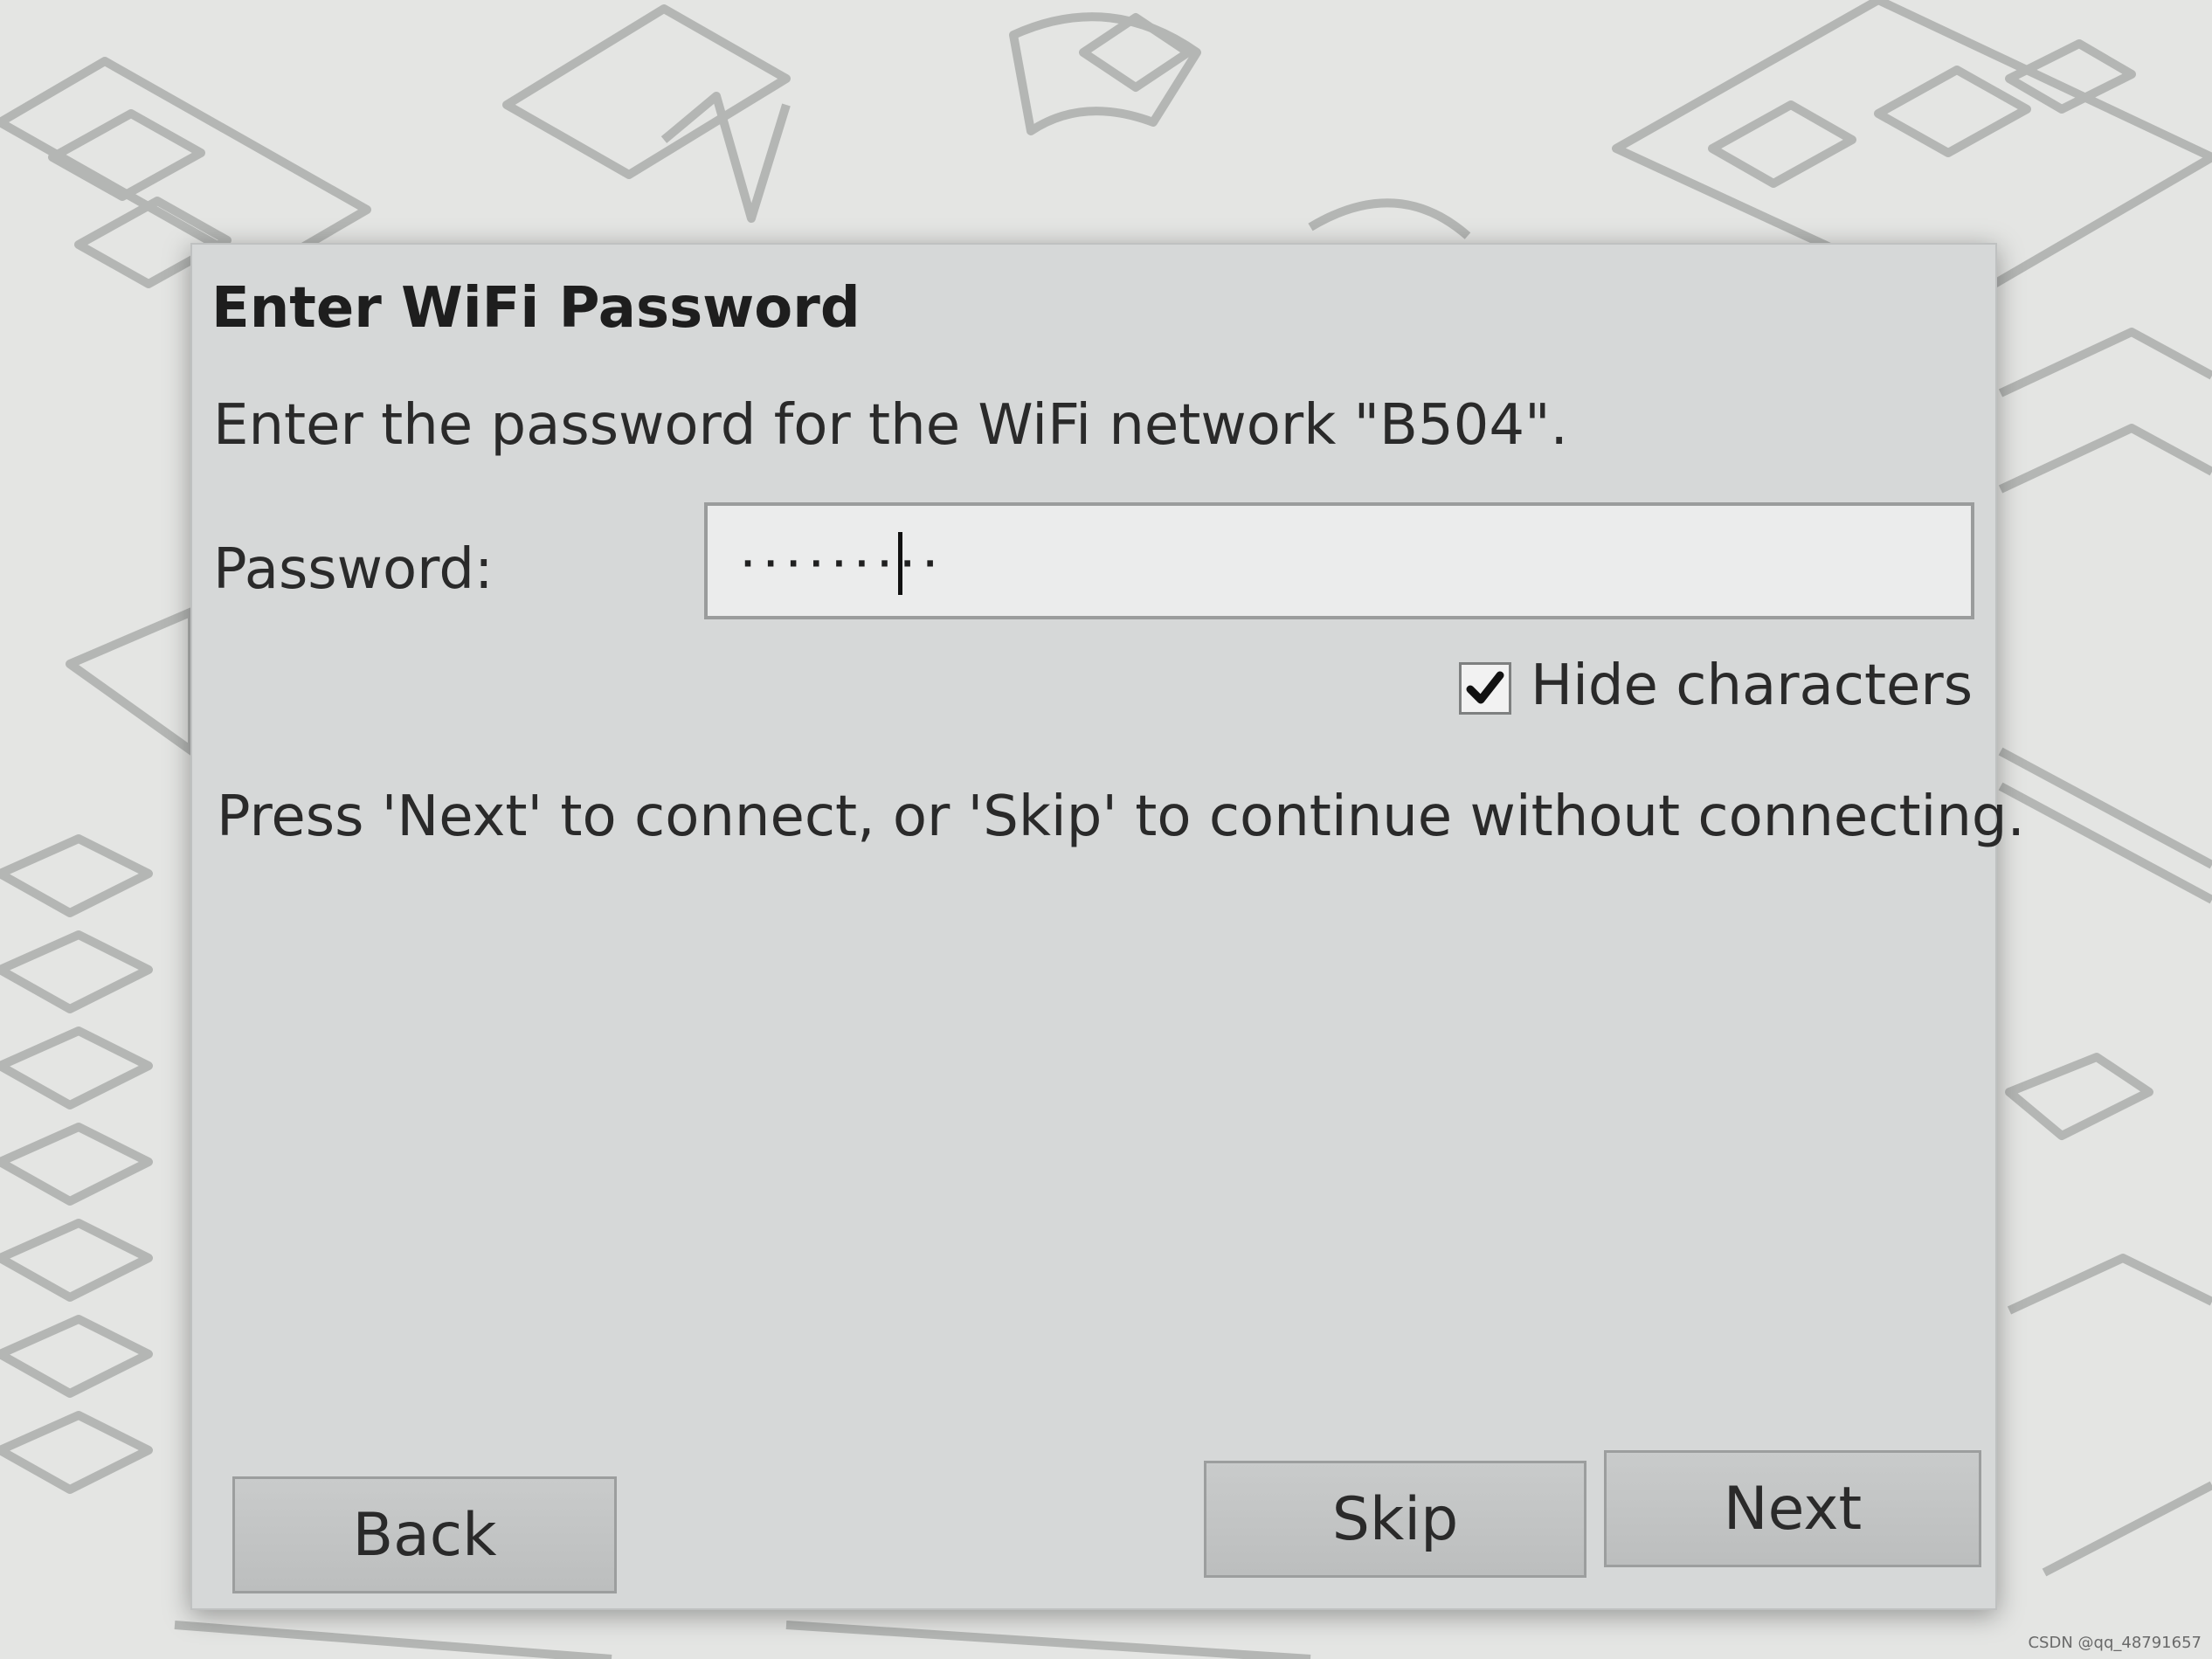  I want to click on skip-button: Skip, so click(1395, 1519).